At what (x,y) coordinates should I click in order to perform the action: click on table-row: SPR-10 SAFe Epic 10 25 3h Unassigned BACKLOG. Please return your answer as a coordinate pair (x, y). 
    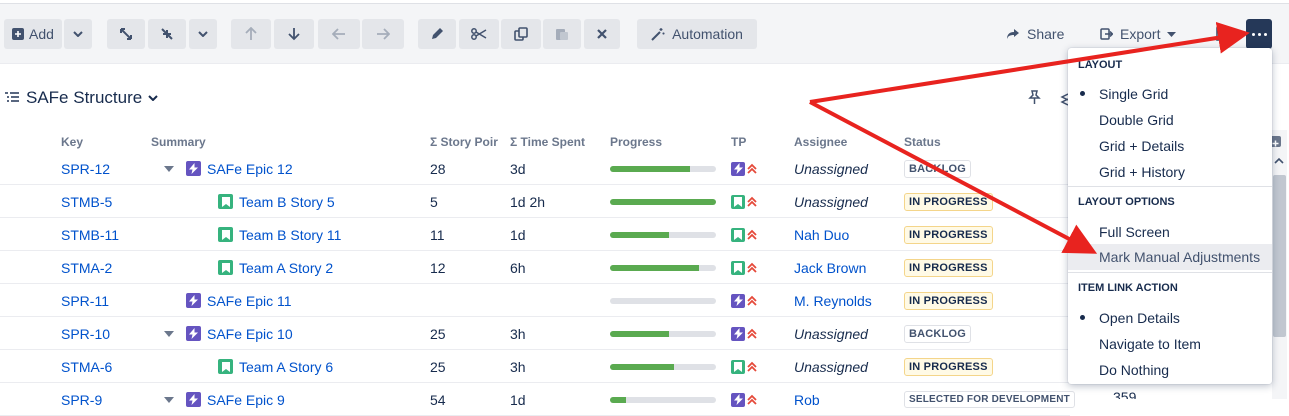
    Looking at the image, I should click on (535, 333).